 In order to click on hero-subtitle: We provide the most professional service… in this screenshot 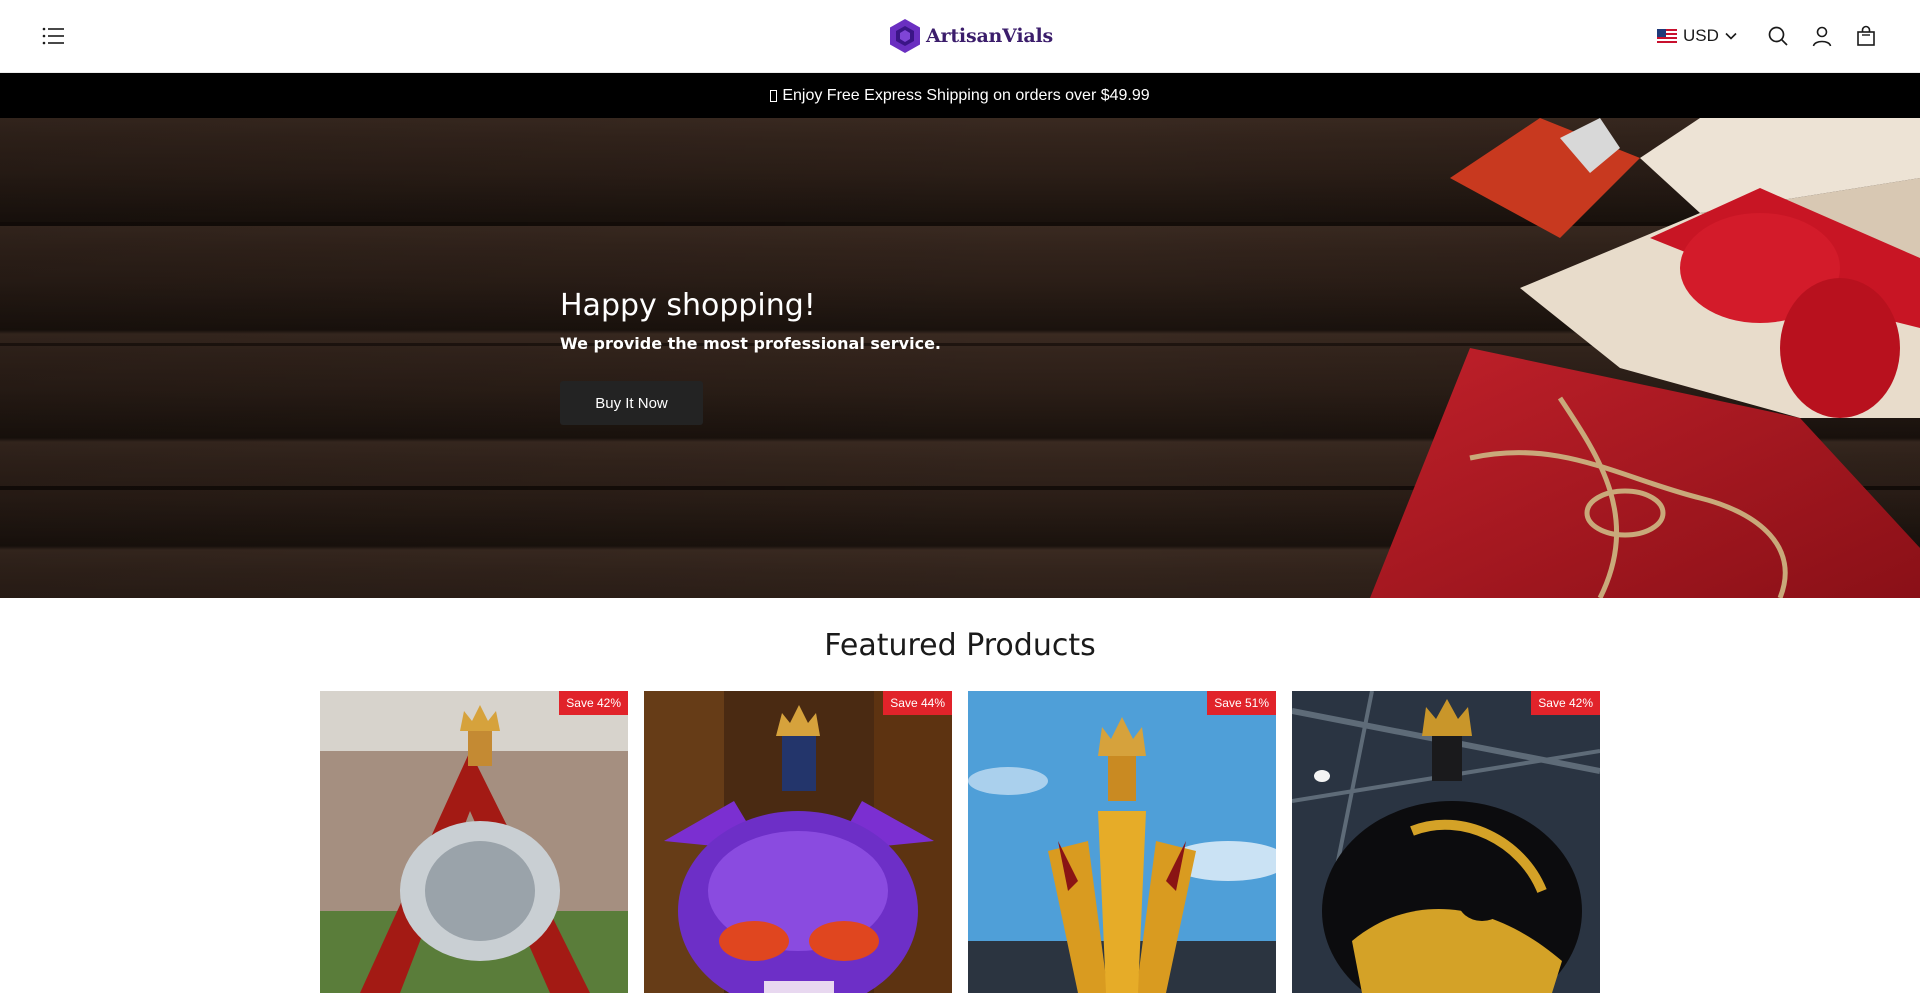, I will do `click(750, 343)`.